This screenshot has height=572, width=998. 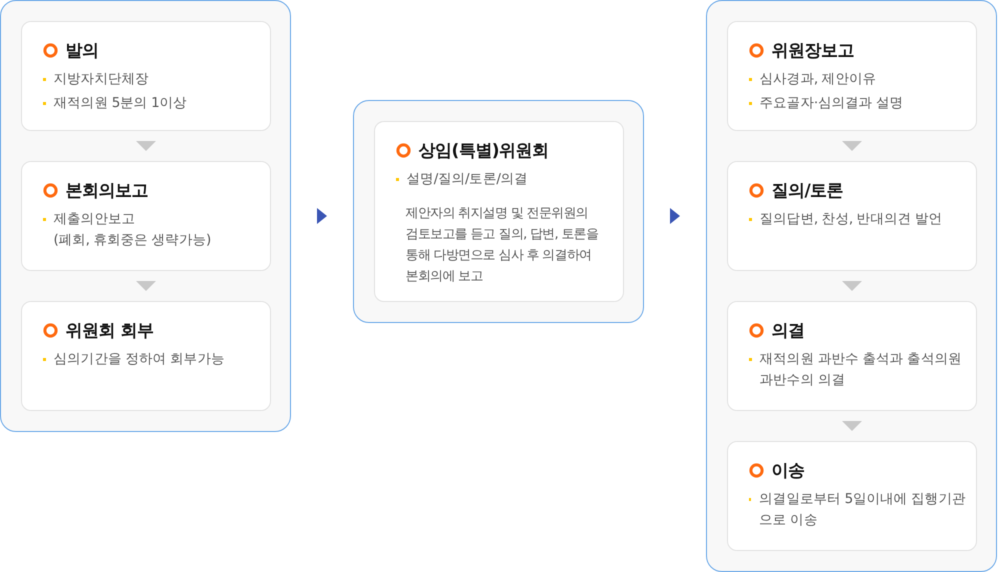 I want to click on step-title: 질의/토론, so click(x=808, y=191).